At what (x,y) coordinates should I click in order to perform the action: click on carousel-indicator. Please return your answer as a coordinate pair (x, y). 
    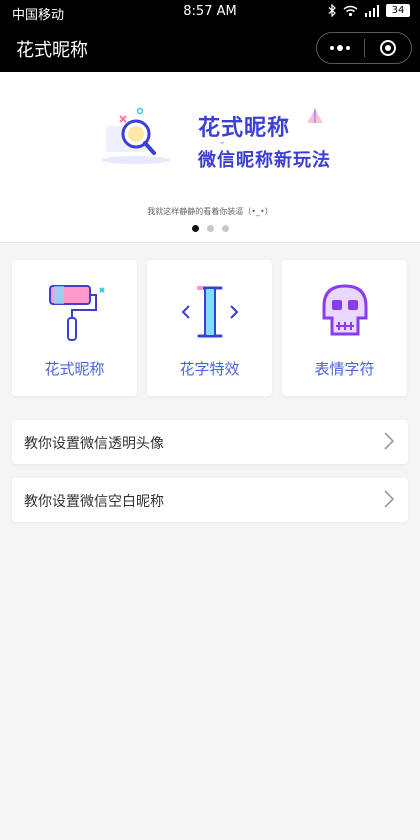
    Looking at the image, I should click on (210, 228).